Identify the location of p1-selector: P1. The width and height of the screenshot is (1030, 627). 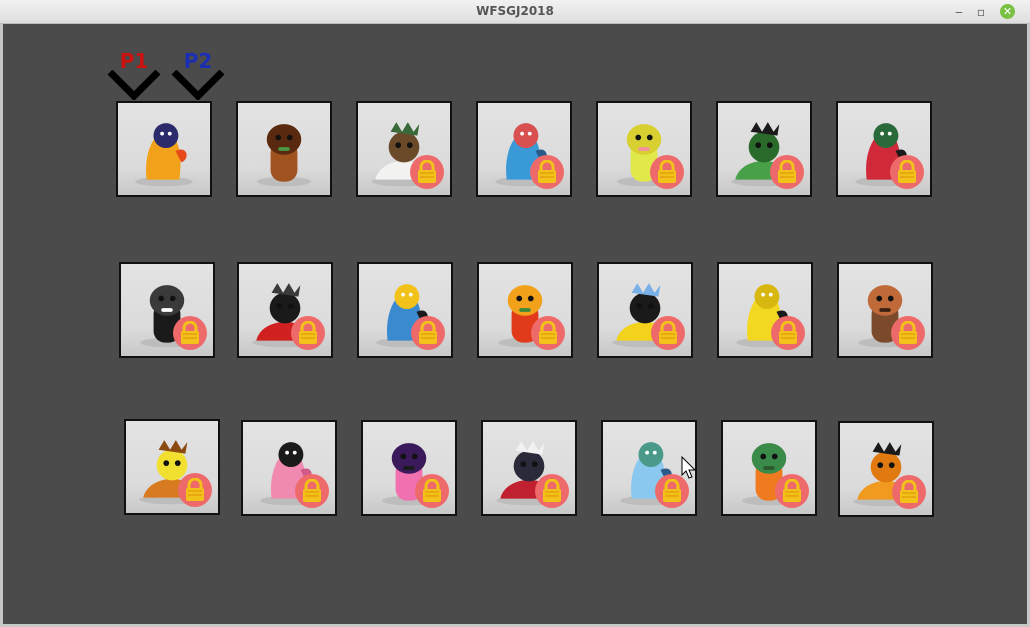
(134, 74).